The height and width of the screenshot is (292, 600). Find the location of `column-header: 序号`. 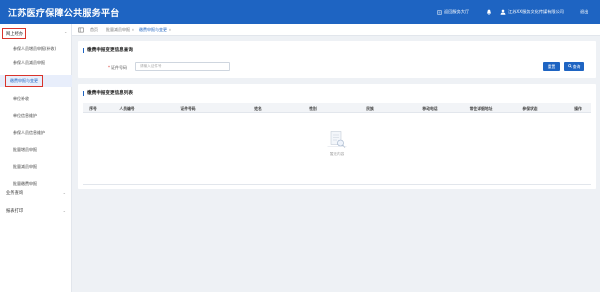

column-header: 序号 is located at coordinates (93, 108).